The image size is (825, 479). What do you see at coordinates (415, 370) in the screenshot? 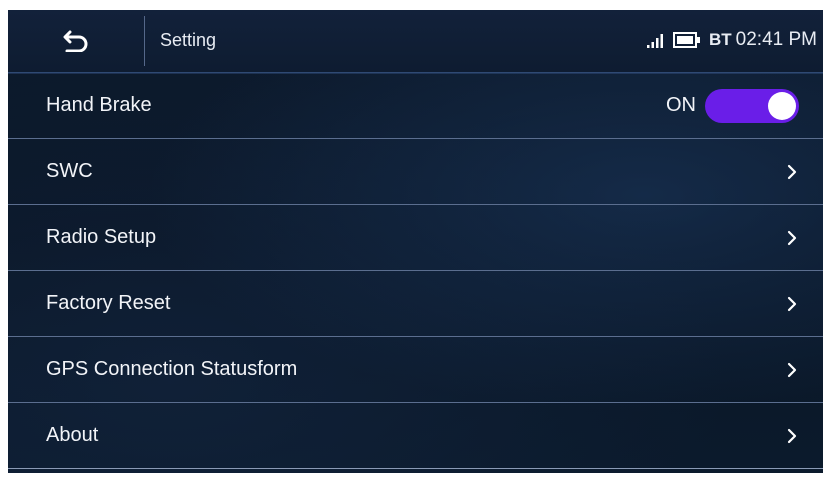
I see `menu-item-gps-connection-status: GPS Connection Statusform` at bounding box center [415, 370].